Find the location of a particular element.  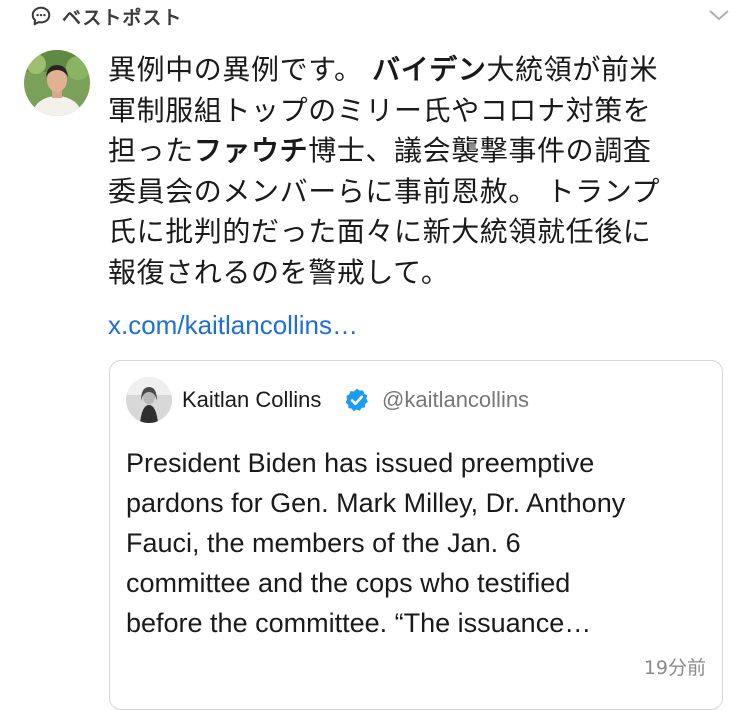

verified-badge-icon is located at coordinates (356, 400).